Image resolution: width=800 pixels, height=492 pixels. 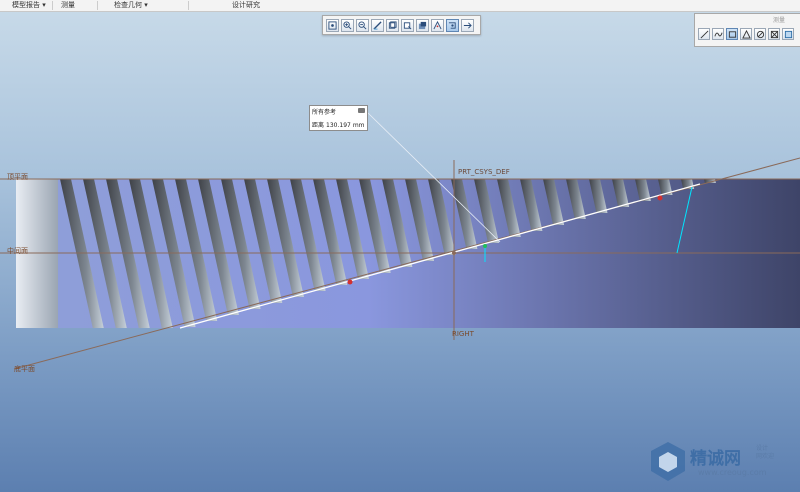 What do you see at coordinates (778, 20) in the screenshot?
I see `sketch-toolbar-header: 测量` at bounding box center [778, 20].